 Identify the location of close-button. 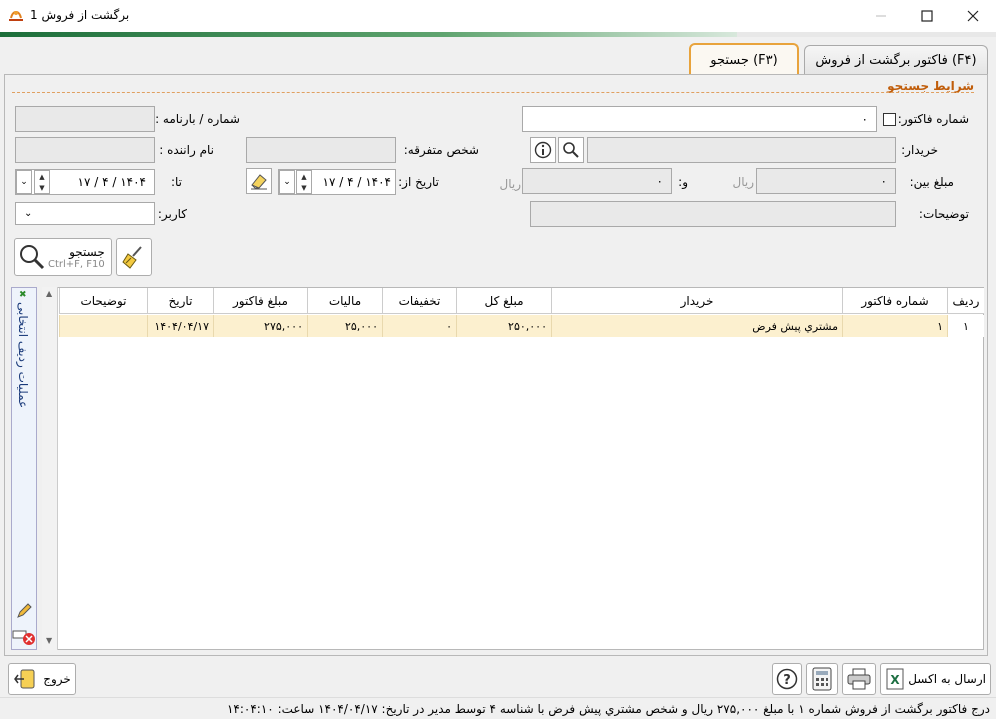
(973, 16).